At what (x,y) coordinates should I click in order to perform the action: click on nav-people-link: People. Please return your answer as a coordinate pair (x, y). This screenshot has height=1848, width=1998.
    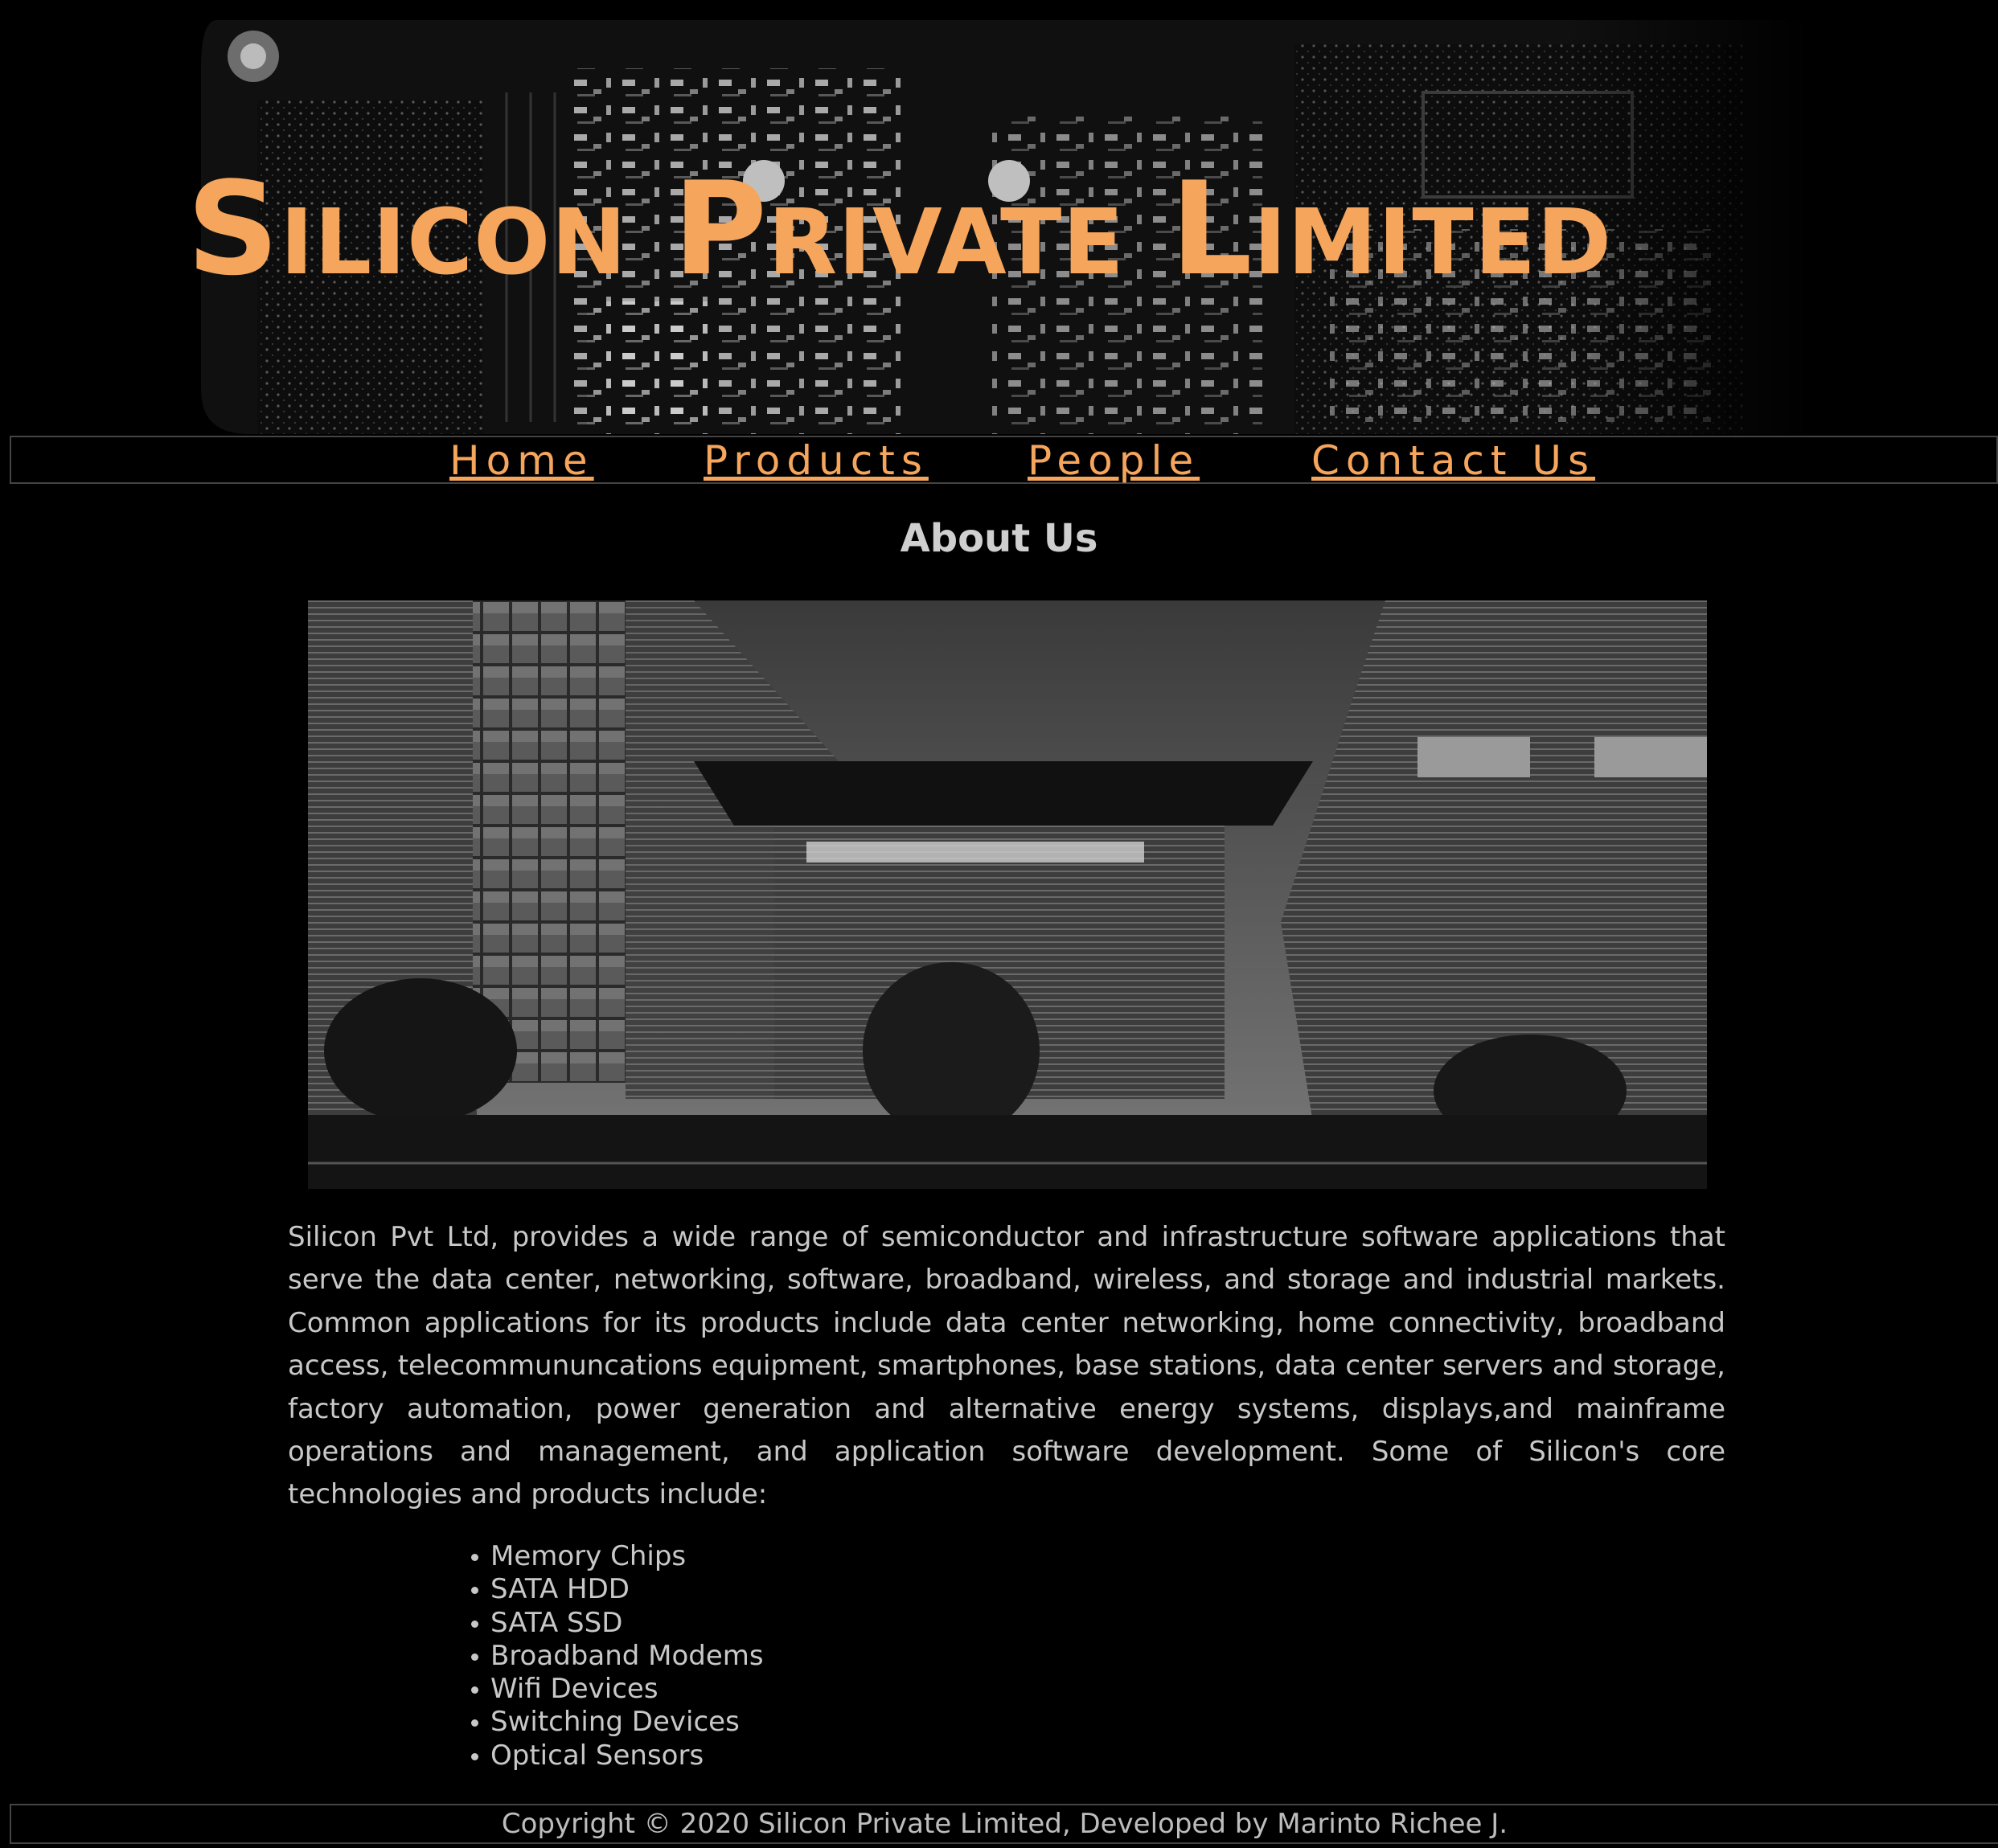
    Looking at the image, I should click on (1114, 460).